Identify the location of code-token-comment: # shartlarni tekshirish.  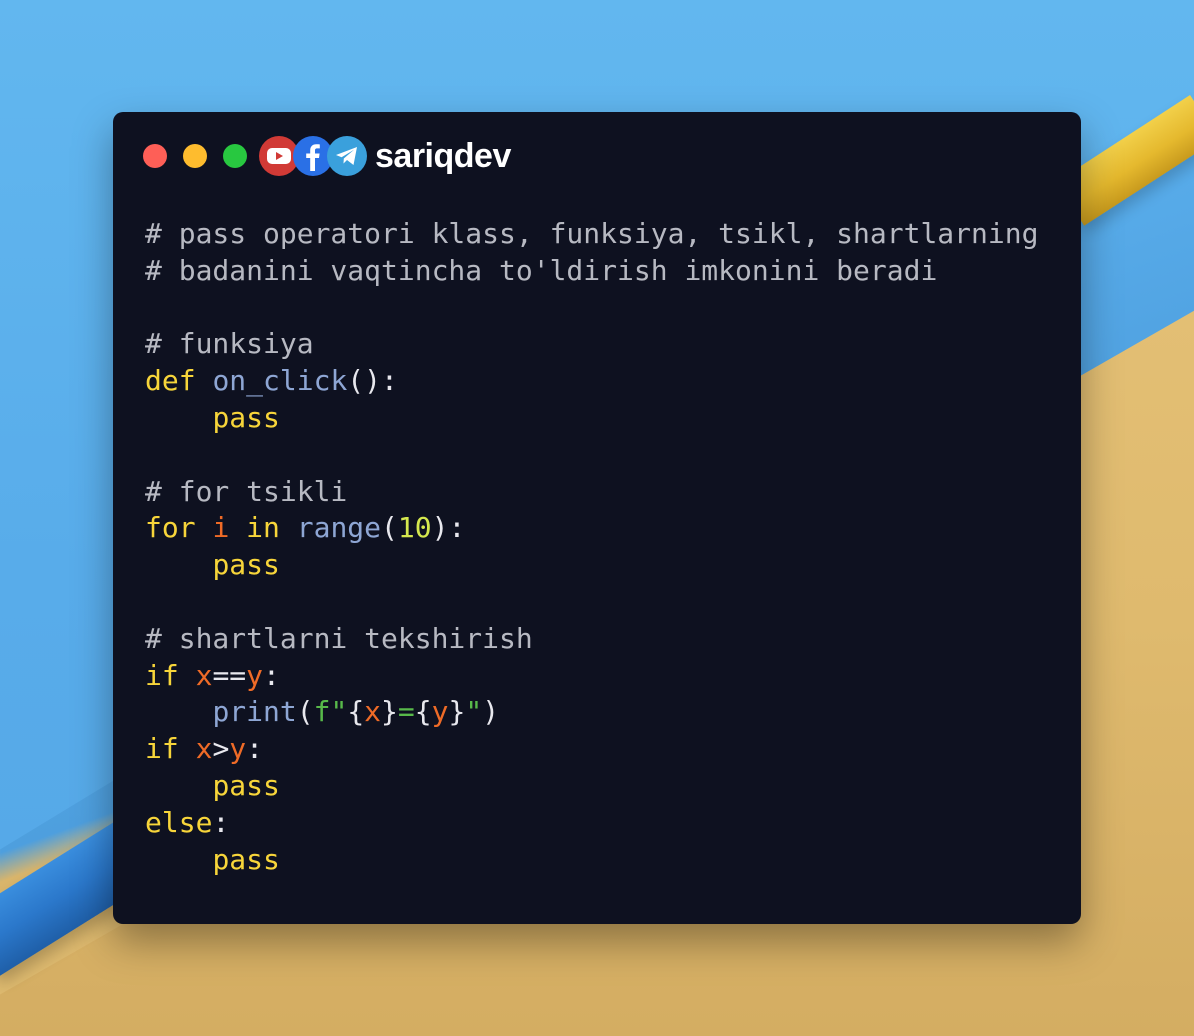
(339, 638).